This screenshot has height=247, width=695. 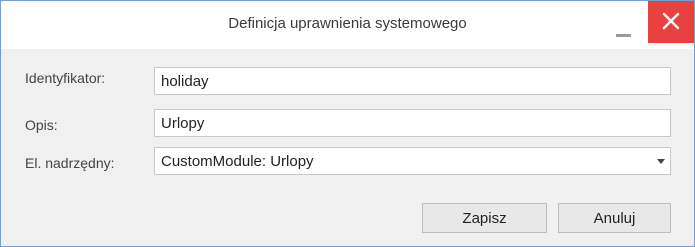 I want to click on identifier-label: Identyfikator:, so click(x=65, y=78).